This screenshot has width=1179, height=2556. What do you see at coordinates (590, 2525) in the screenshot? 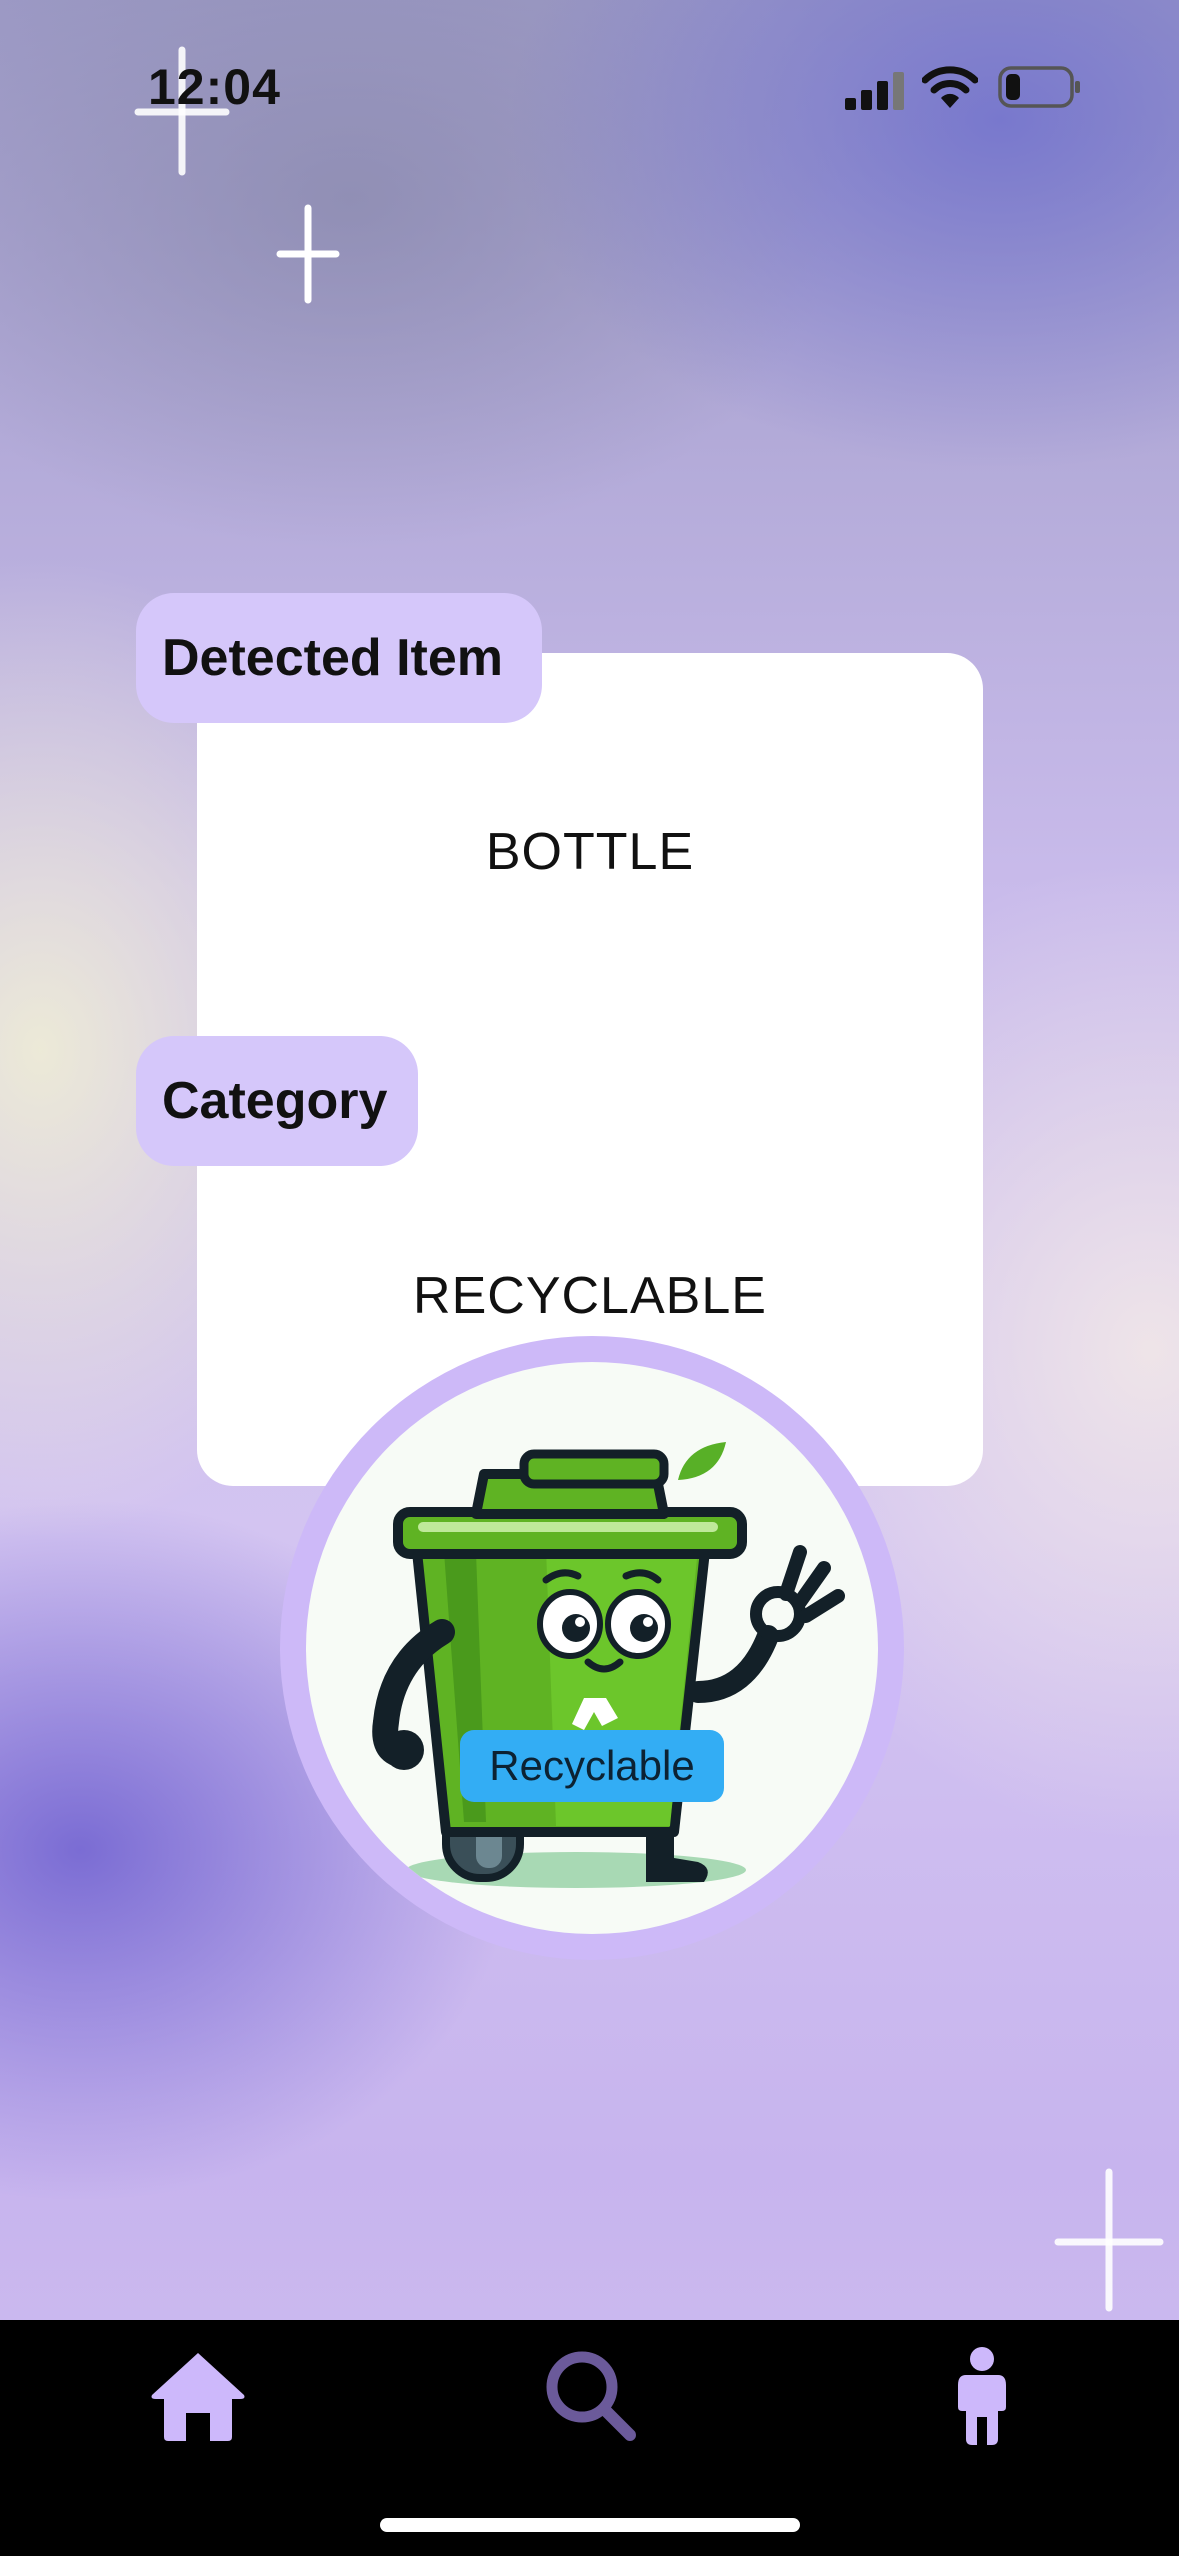
I see `home-indicator` at bounding box center [590, 2525].